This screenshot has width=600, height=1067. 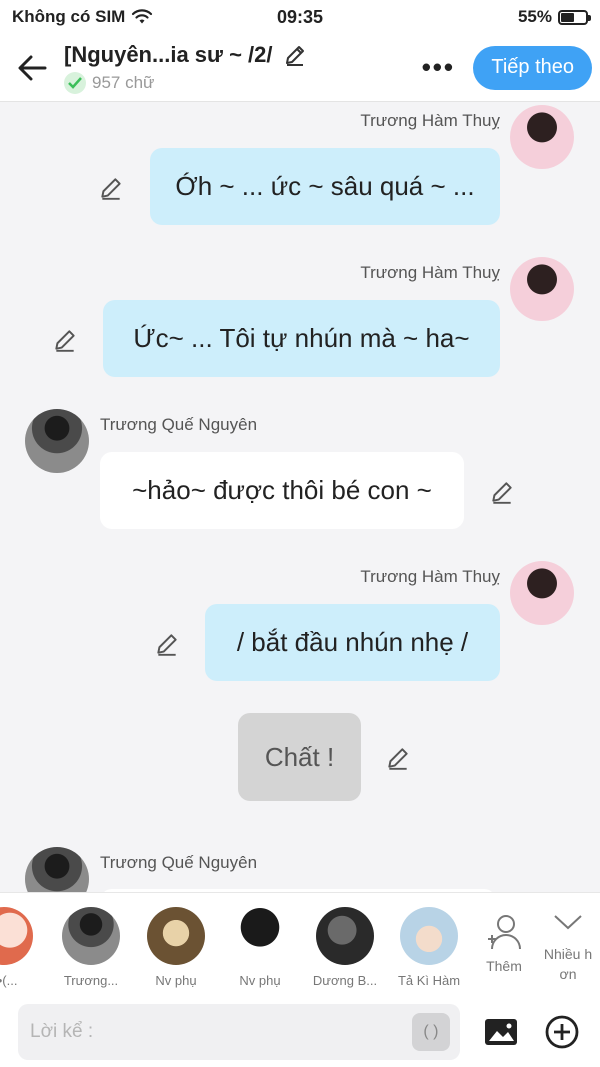 What do you see at coordinates (69, 16) in the screenshot?
I see `carrier-label: Không có SIM` at bounding box center [69, 16].